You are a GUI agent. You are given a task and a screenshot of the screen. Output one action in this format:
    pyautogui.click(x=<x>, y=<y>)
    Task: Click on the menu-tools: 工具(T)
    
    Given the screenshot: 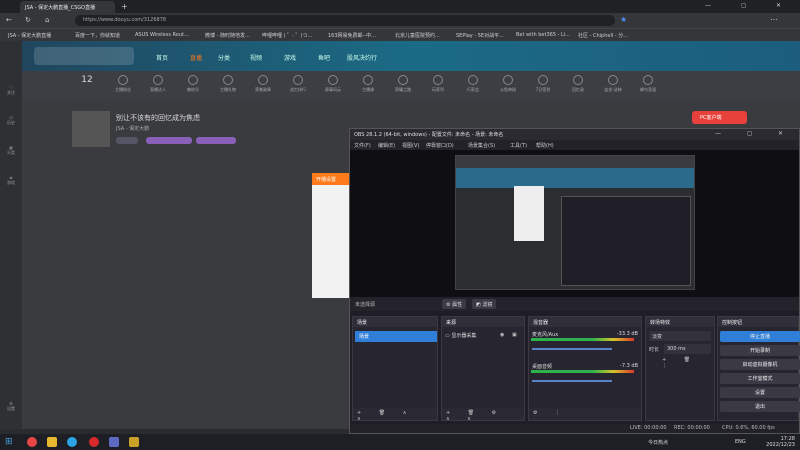 What is the action you would take?
    pyautogui.click(x=518, y=145)
    